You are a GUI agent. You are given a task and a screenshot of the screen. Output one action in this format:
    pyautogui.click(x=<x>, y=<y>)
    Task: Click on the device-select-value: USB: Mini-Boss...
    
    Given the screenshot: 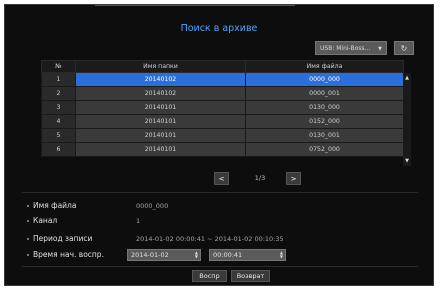 What is the action you would take?
    pyautogui.click(x=345, y=48)
    